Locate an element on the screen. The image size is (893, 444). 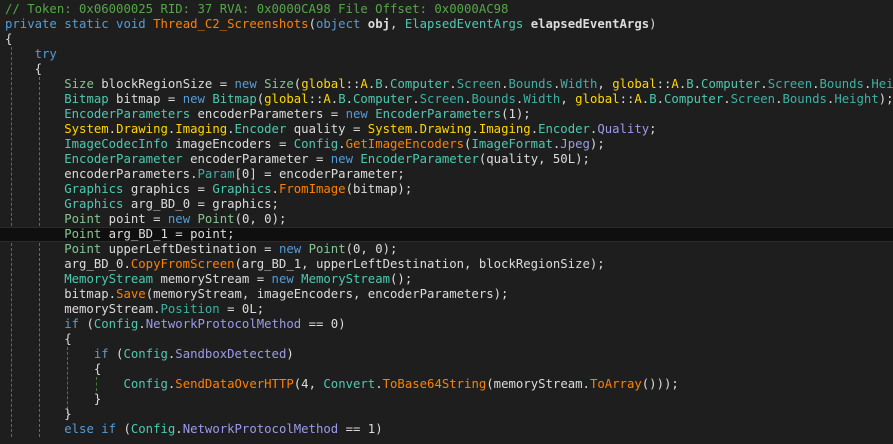
code-token-plain: imageEncoders = is located at coordinates (230, 144).